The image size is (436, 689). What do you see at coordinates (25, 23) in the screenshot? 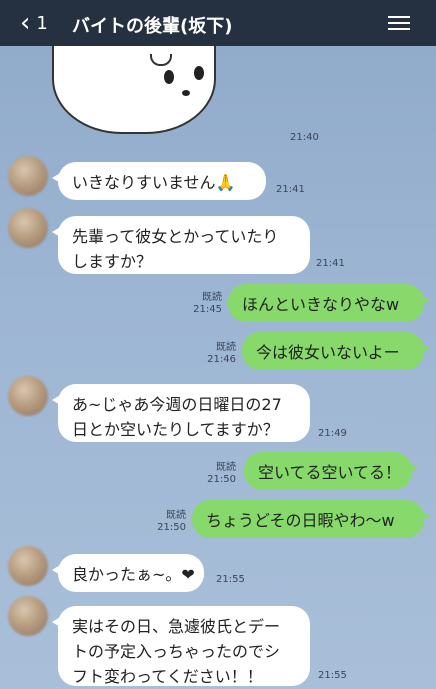
I see `chevron-left-icon: ‹` at bounding box center [25, 23].